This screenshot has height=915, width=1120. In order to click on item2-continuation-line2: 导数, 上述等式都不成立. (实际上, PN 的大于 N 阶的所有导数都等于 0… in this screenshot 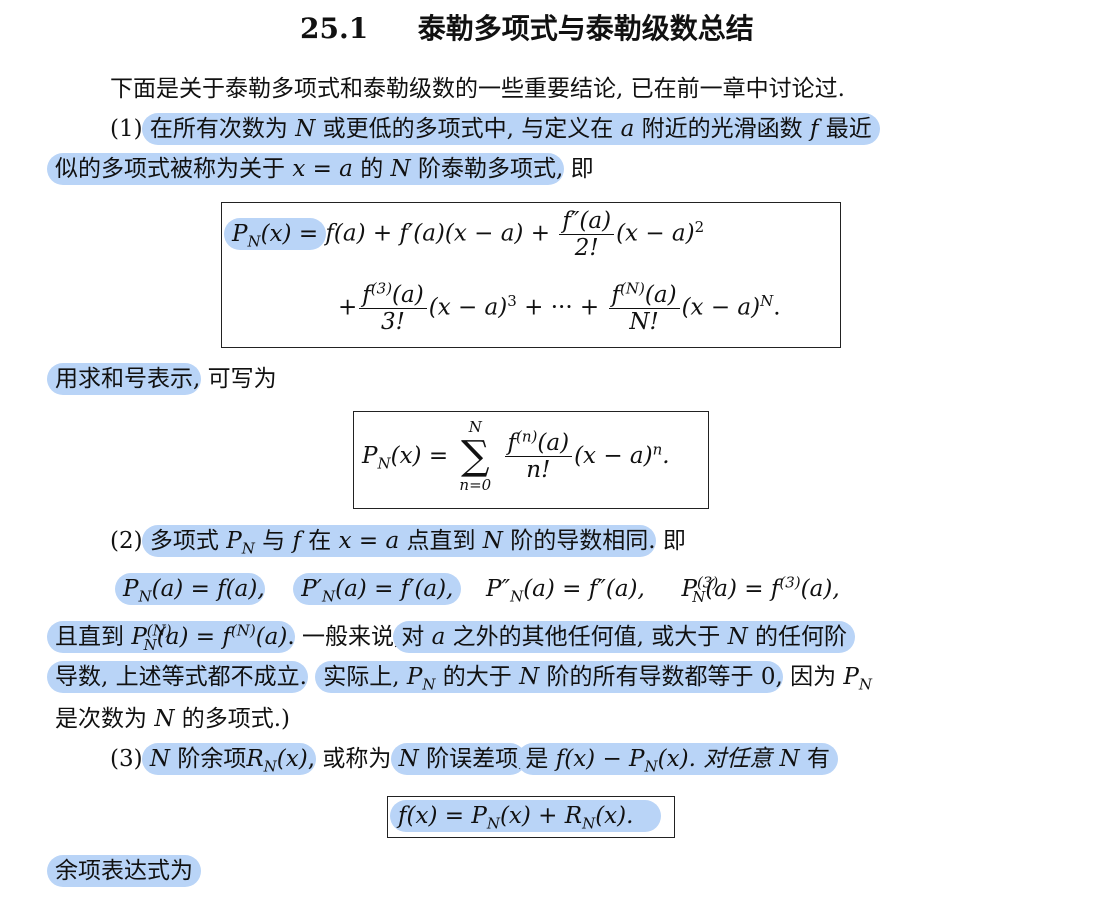, I will do `click(459, 677)`.